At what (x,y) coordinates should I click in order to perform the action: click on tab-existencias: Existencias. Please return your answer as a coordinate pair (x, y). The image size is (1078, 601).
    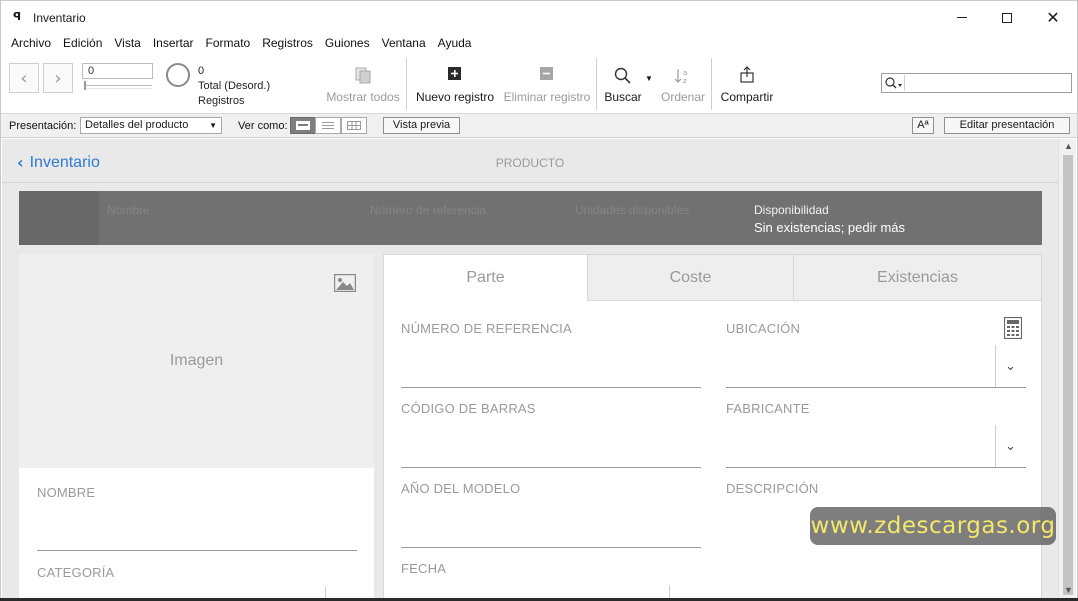
    Looking at the image, I should click on (917, 278).